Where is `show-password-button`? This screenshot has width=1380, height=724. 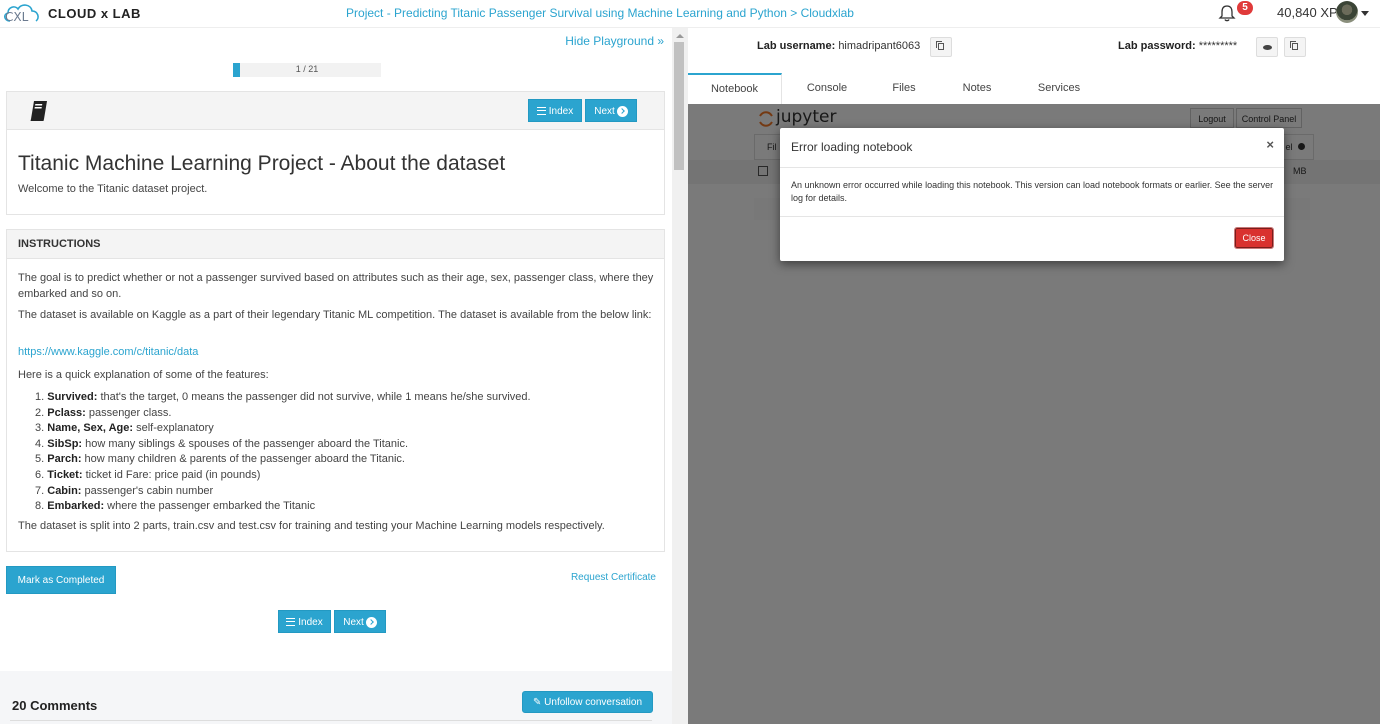 show-password-button is located at coordinates (1267, 47).